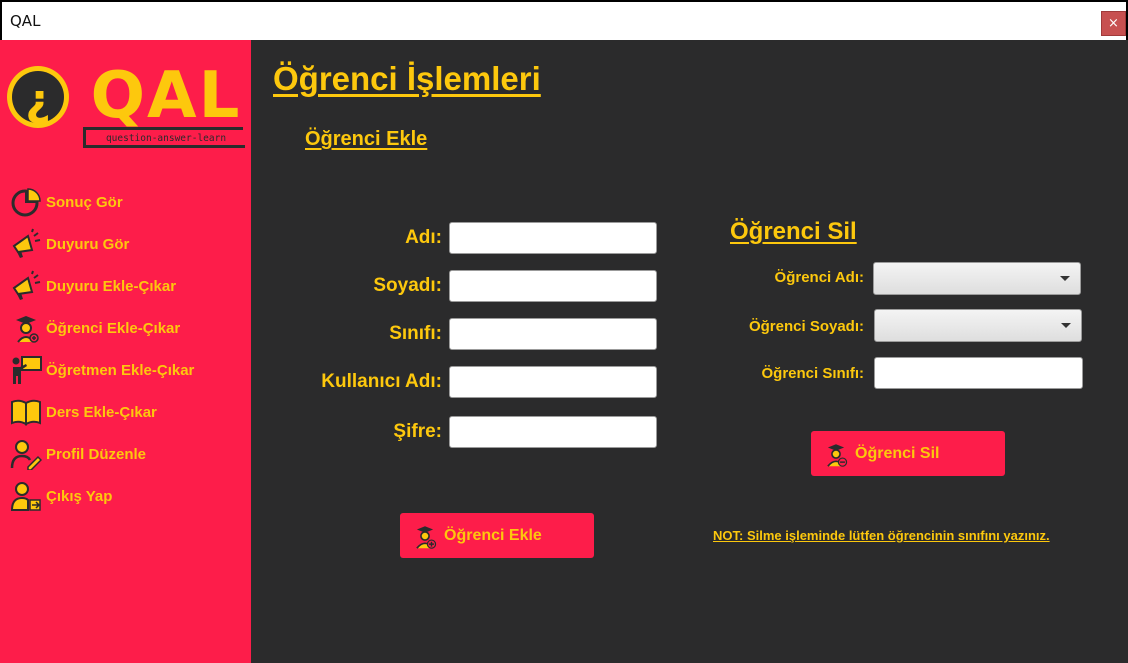 Image resolution: width=1128 pixels, height=663 pixels. Describe the element at coordinates (553, 238) in the screenshot. I see `first-name-input` at that location.